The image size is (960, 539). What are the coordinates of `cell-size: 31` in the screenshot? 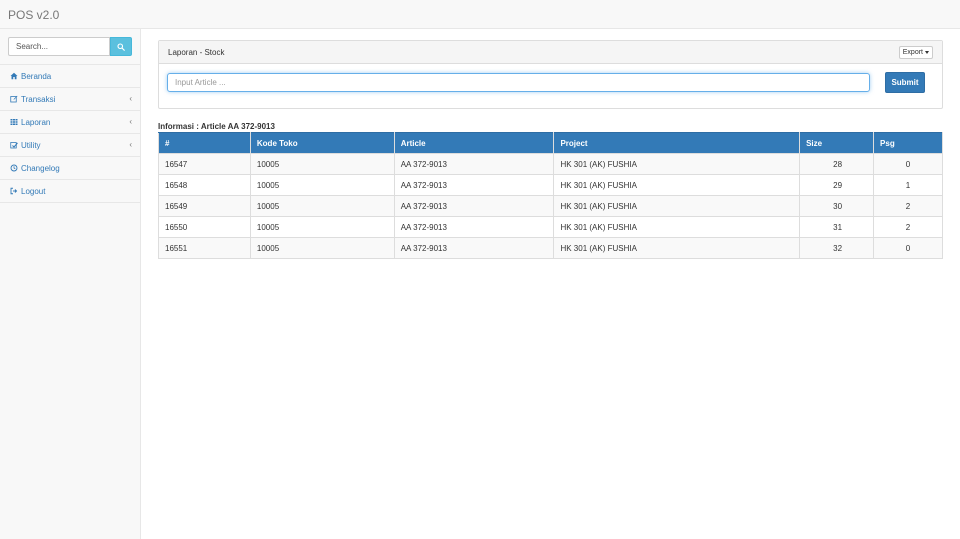 It's located at (837, 227).